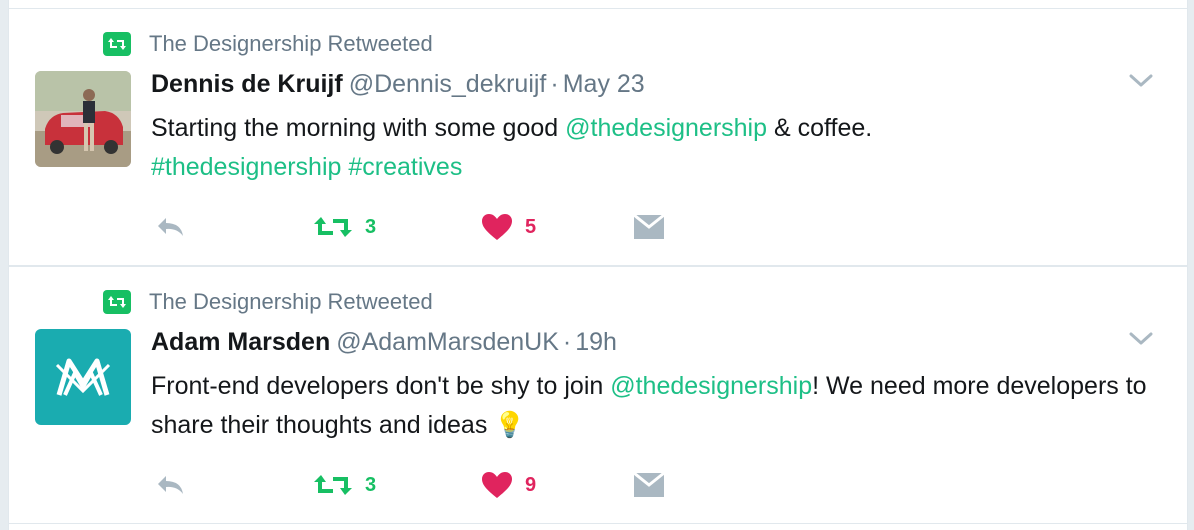  Describe the element at coordinates (447, 342) in the screenshot. I see `author-handle: @AdamMarsdenUK` at that location.